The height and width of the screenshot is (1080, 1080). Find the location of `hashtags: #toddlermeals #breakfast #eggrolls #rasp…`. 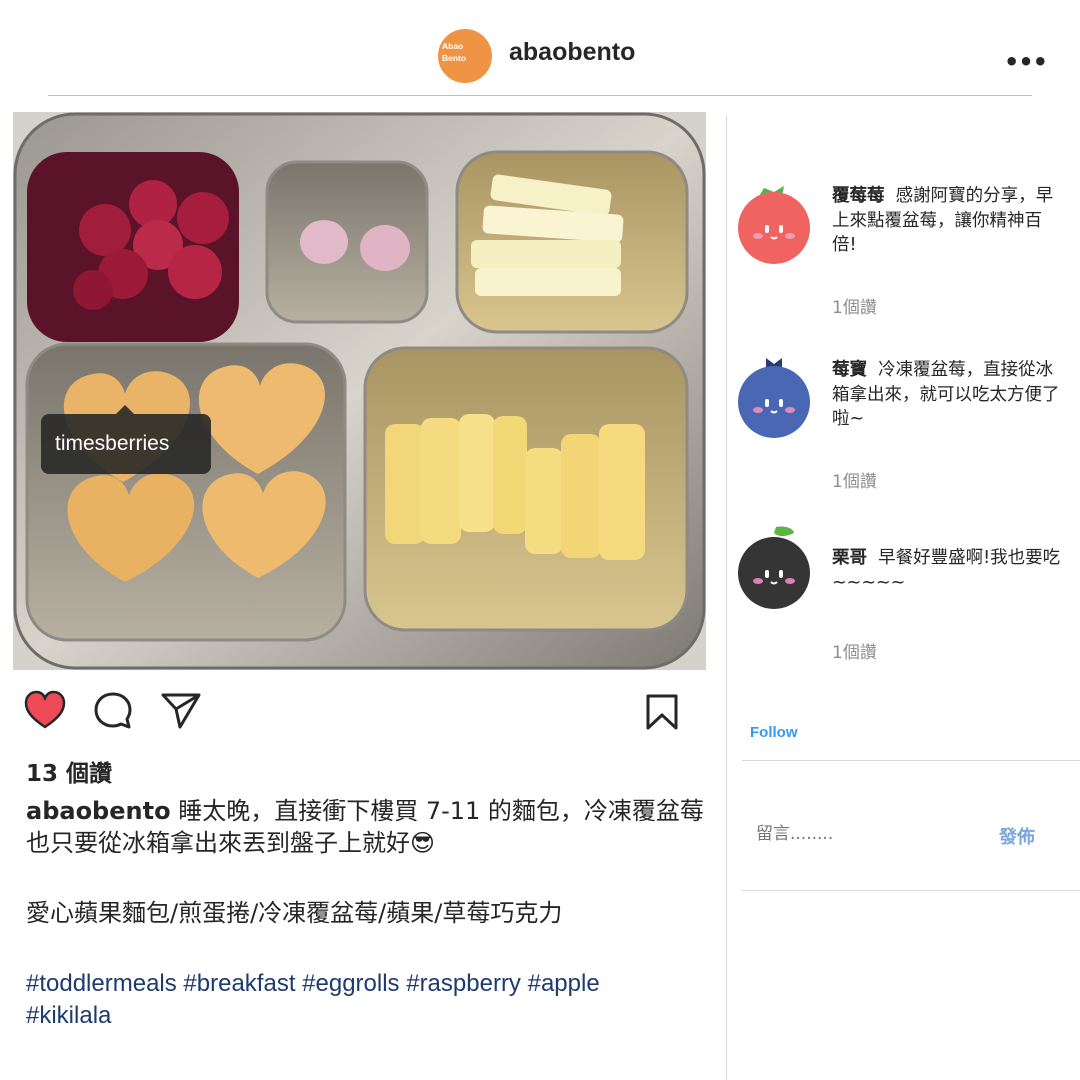

hashtags: #toddlermeals #breakfast #eggrolls #rasp… is located at coordinates (346, 1000).